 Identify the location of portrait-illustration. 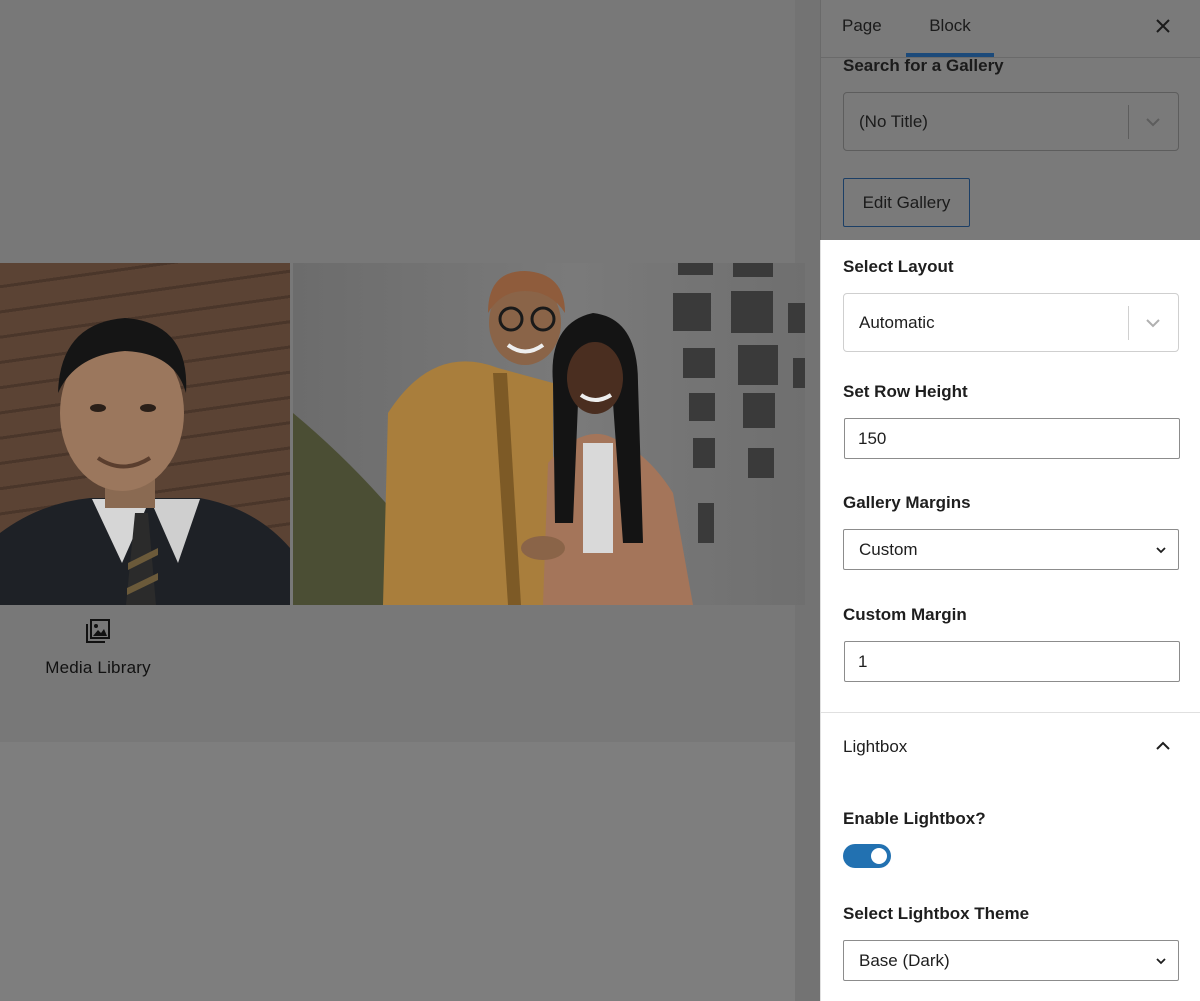
(145, 461).